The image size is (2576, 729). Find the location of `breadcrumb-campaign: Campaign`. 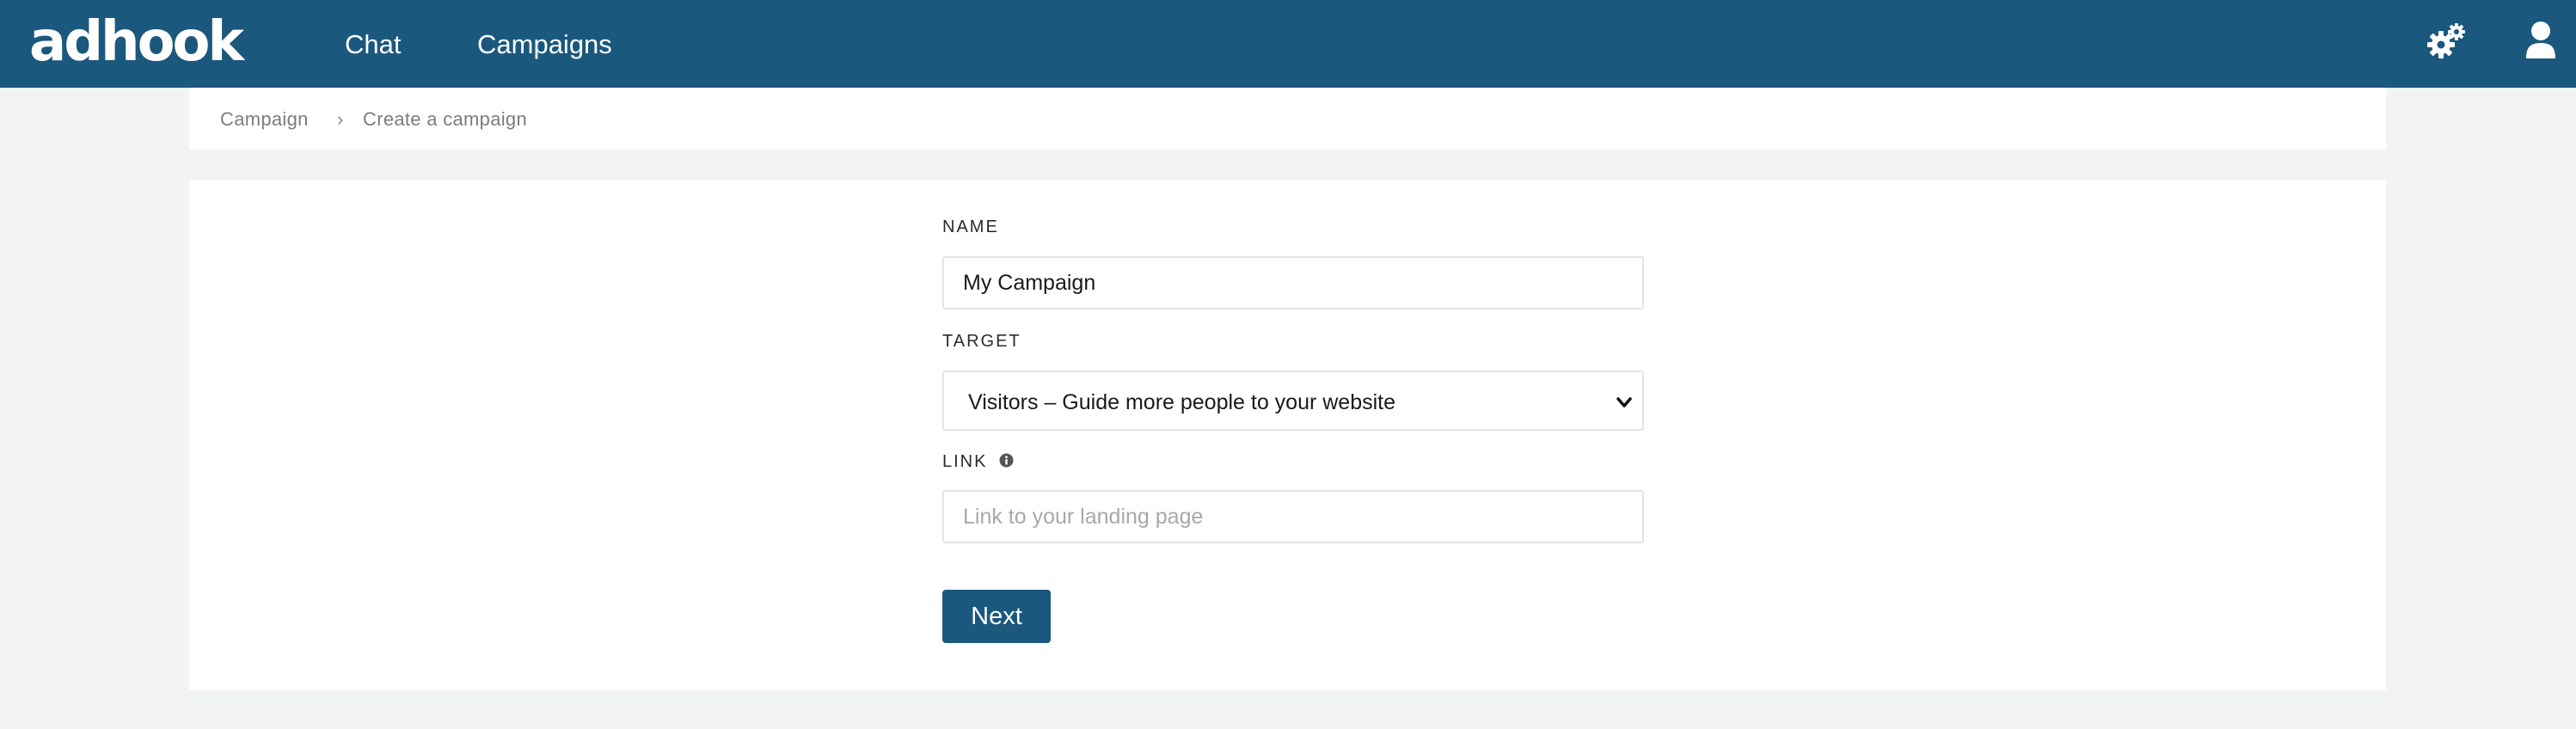

breadcrumb-campaign: Campaign is located at coordinates (264, 119).